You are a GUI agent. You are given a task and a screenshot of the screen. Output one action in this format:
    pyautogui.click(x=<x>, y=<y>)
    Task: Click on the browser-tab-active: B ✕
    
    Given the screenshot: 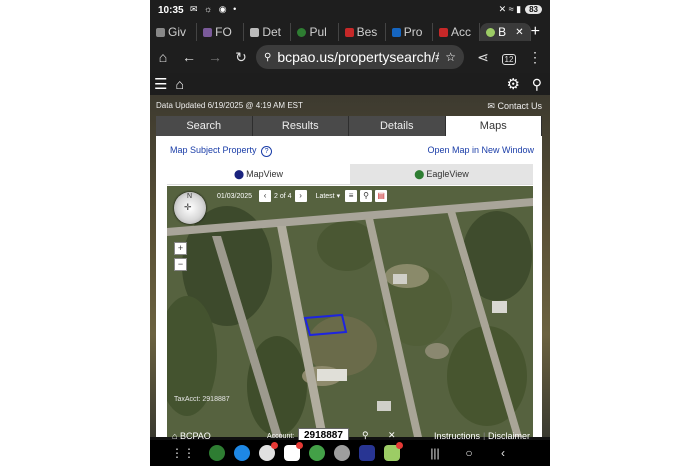 What is the action you would take?
    pyautogui.click(x=505, y=32)
    